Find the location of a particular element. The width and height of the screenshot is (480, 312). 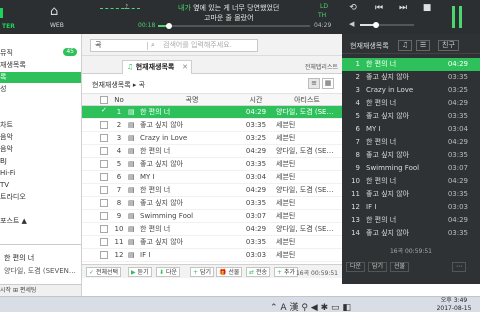

lyrics-toggle-th: TH is located at coordinates (322, 15).